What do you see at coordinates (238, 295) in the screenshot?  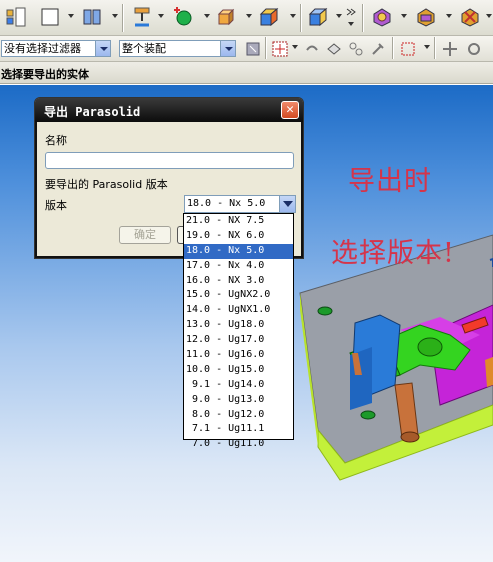 I see `version-option: 15.0 - UgNX2.0` at bounding box center [238, 295].